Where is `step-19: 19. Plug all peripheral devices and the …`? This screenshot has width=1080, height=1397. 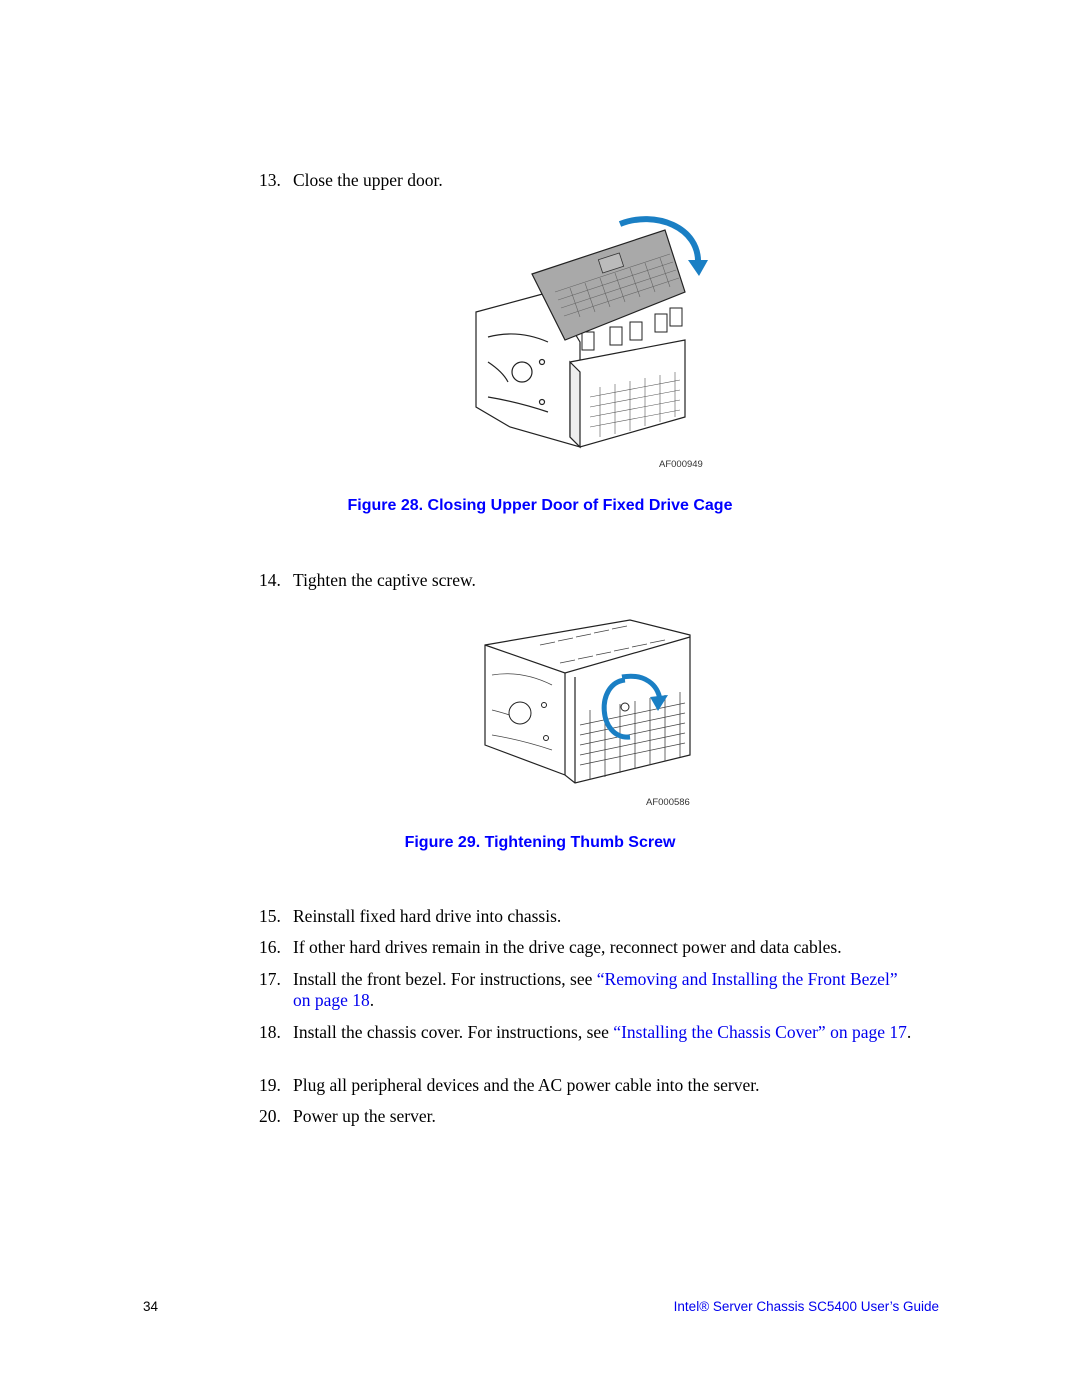
step-19: 19. Plug all peripheral devices and the … is located at coordinates (589, 1085).